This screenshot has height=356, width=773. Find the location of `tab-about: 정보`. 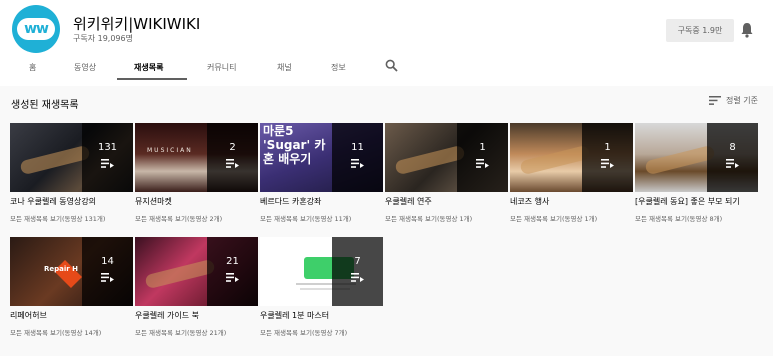

tab-about: 정보 is located at coordinates (338, 67).